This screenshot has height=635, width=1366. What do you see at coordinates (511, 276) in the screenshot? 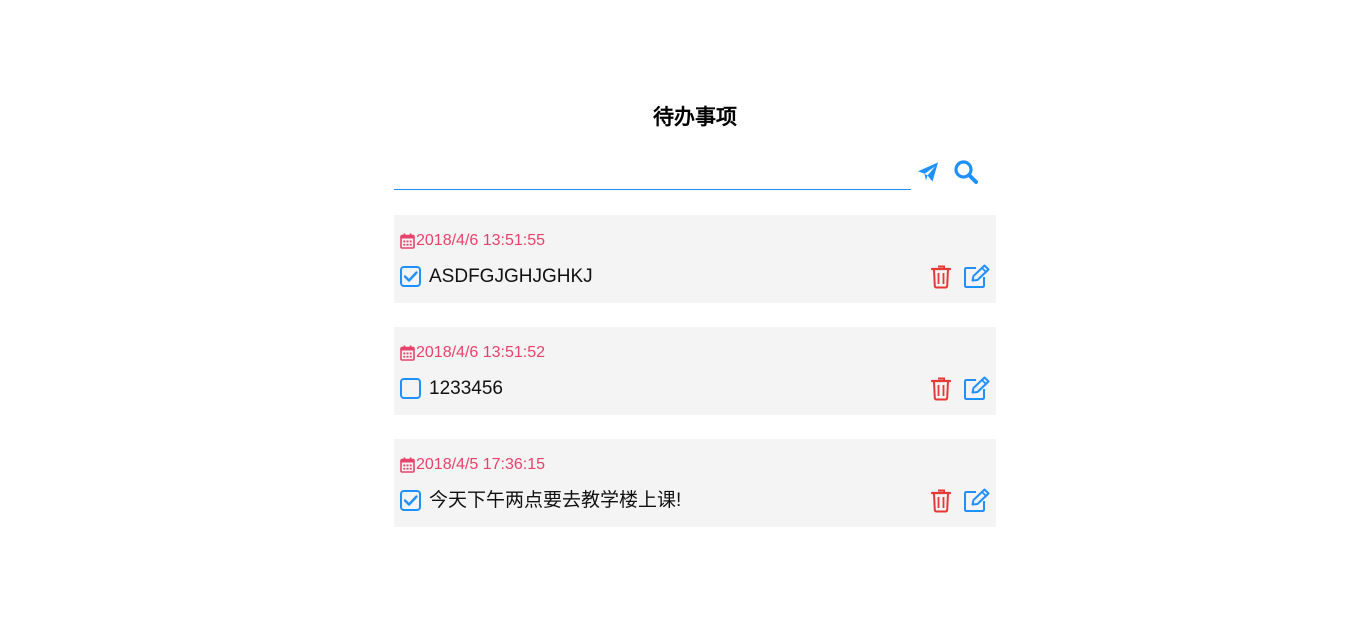
I see `todo-text: ASDFGJGHJGHKJ` at bounding box center [511, 276].